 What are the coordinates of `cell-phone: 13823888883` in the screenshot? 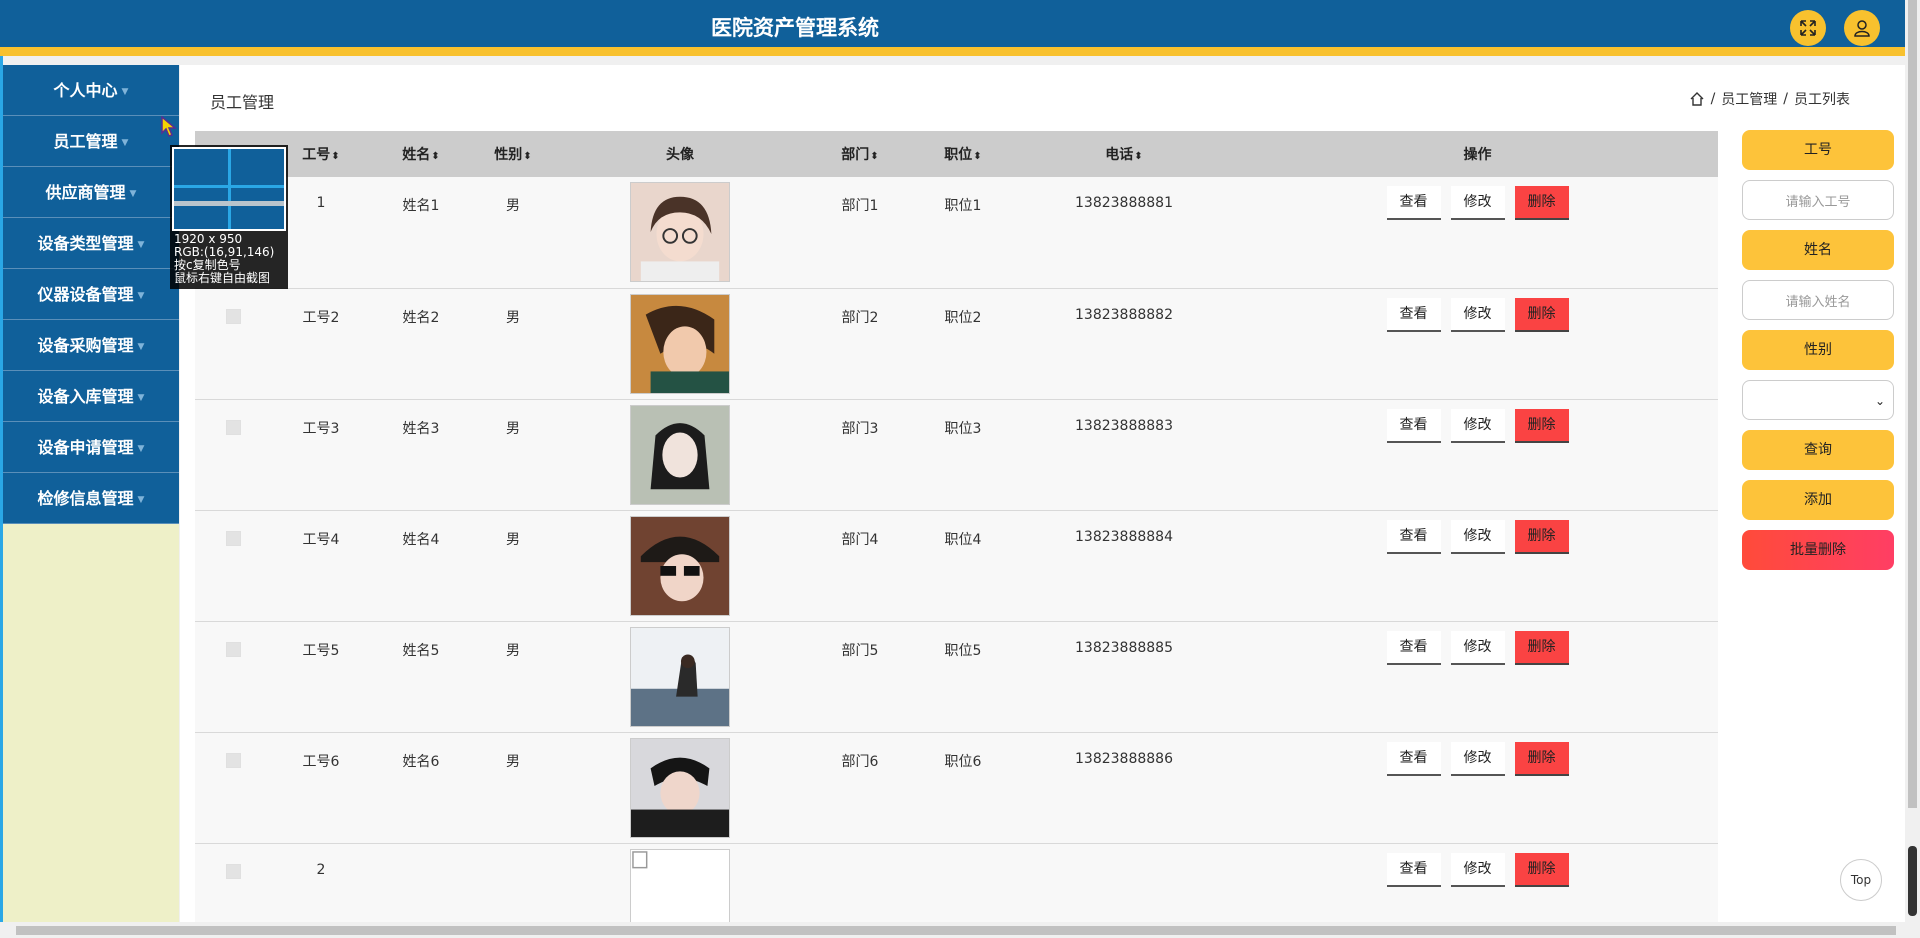 It's located at (1124, 425).